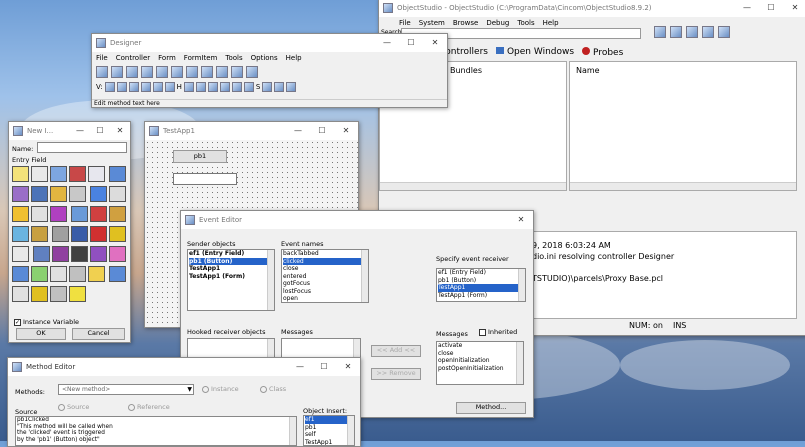  I want to click on methods-select: <New method> ▼, so click(126, 389).